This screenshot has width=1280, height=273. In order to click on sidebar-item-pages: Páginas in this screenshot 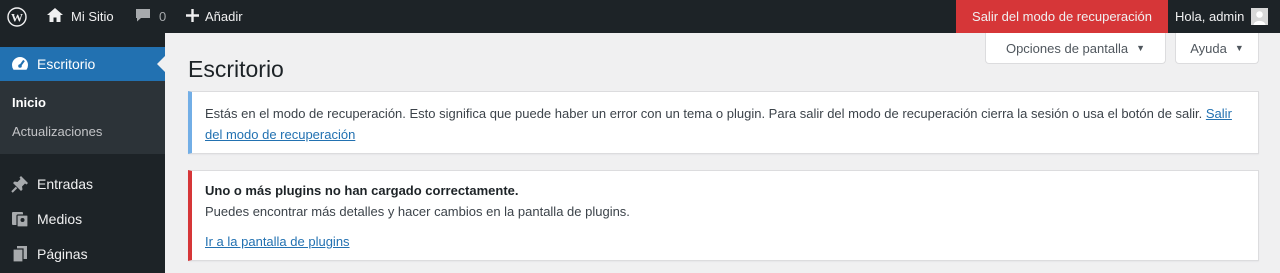, I will do `click(82, 254)`.